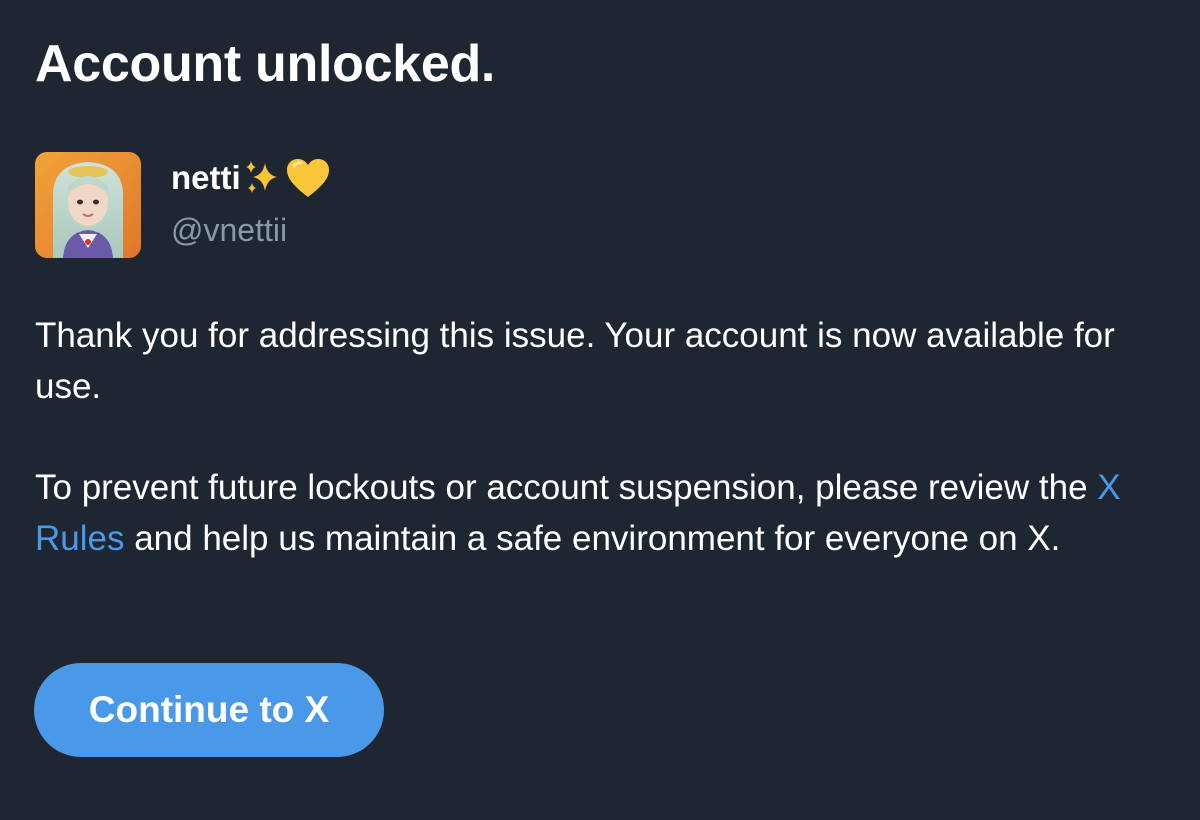 The width and height of the screenshot is (1200, 820). I want to click on display-name-row: netti, so click(251, 178).